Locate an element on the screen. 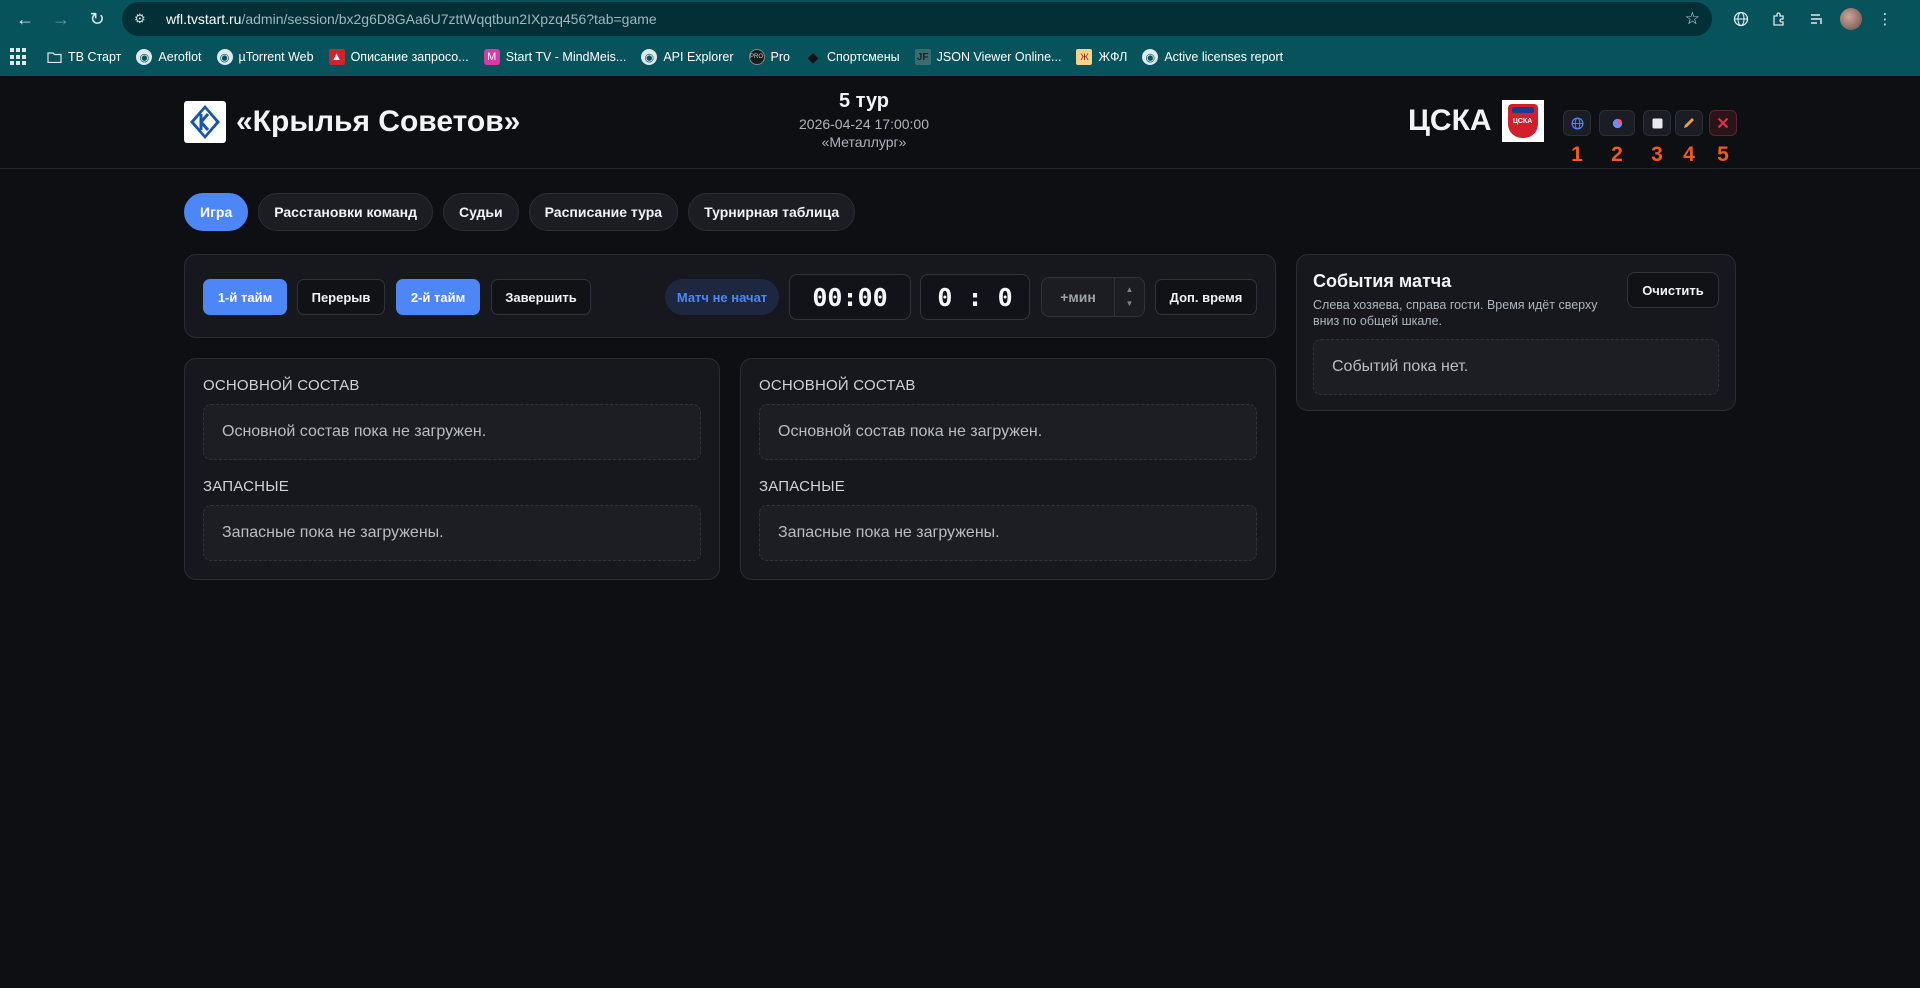 This screenshot has height=988, width=1920. away-team: ЦСКА ЦСКА is located at coordinates (1476, 121).